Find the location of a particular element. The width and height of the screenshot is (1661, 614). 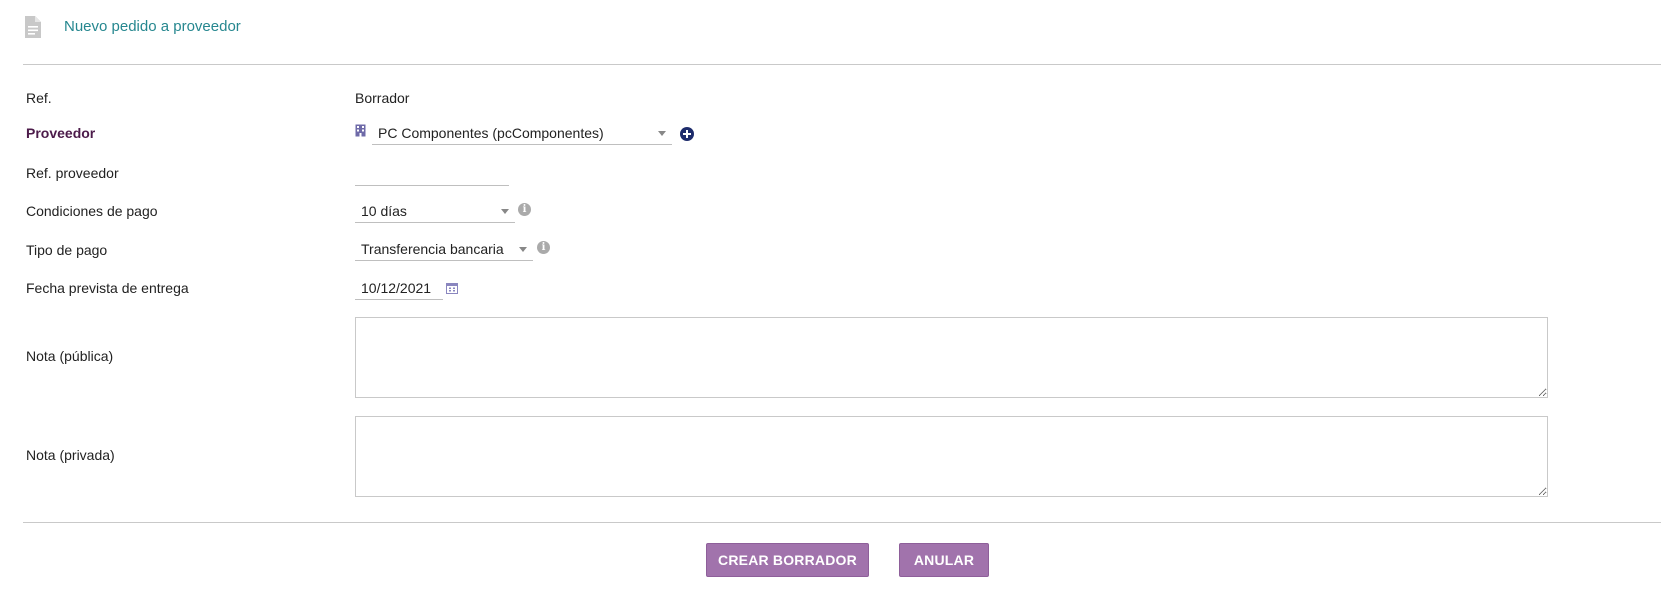

delivery-date-label: Fecha prevista de entrega is located at coordinates (107, 288).